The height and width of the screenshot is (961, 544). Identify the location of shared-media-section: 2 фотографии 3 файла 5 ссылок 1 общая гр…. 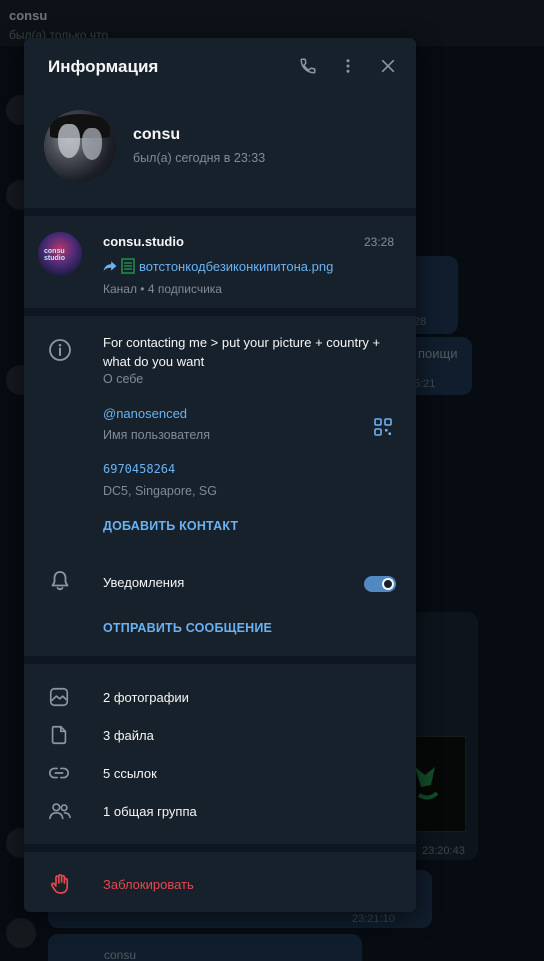
(220, 754).